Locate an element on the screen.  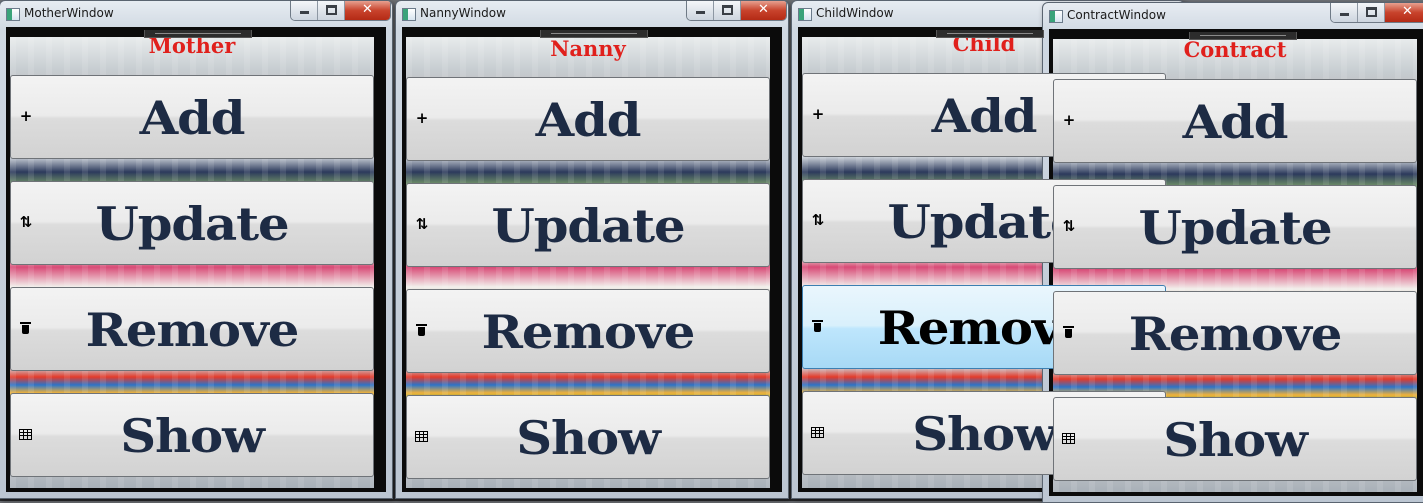
window-title: ContractWindow is located at coordinates (1116, 15).